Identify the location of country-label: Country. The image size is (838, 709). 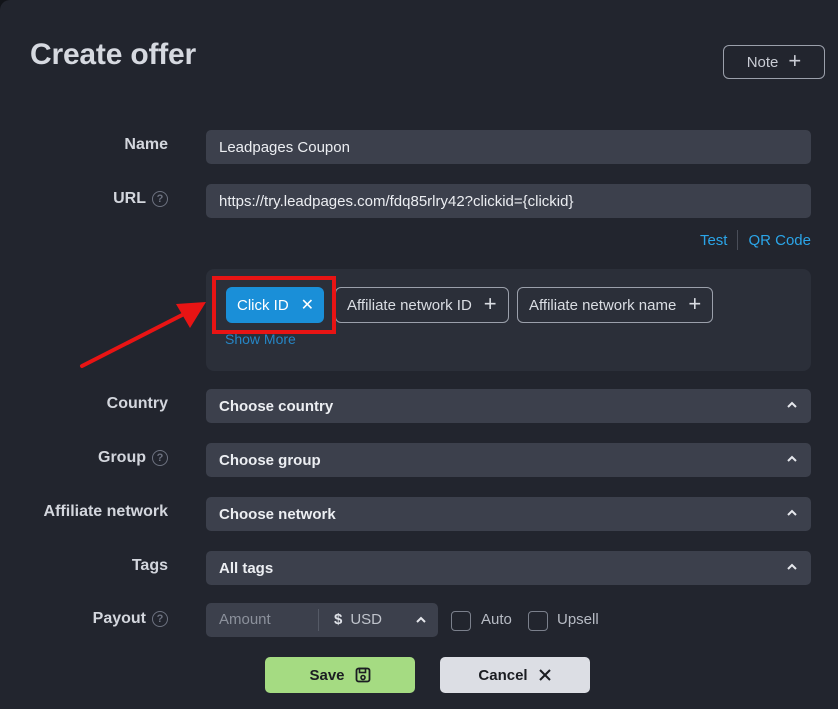
(137, 404).